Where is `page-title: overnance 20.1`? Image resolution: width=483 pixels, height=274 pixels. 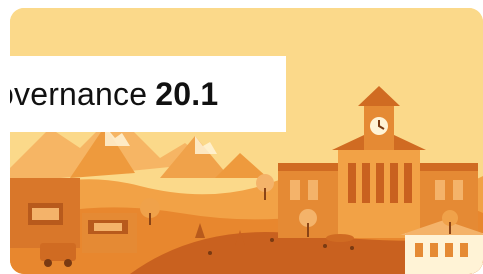 page-title: overnance 20.1 is located at coordinates (114, 94).